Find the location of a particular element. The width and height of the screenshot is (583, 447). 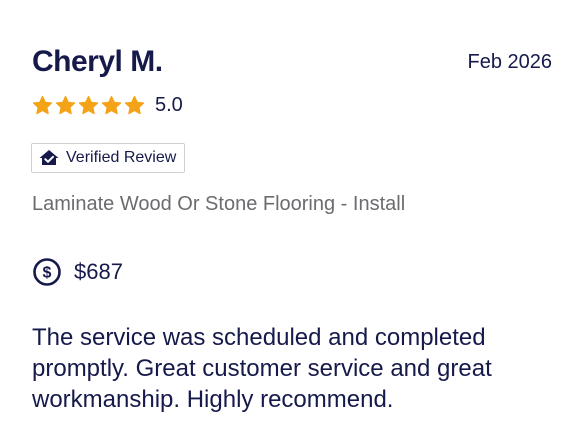

review-date: Feb 2026 is located at coordinates (509, 62).